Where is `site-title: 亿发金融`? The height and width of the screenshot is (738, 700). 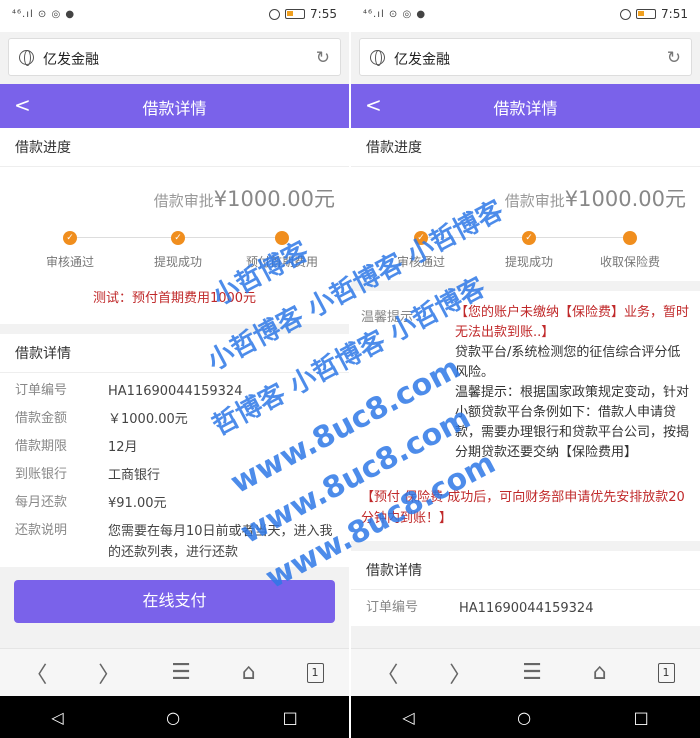
site-title: 亿发金融 is located at coordinates (422, 60).